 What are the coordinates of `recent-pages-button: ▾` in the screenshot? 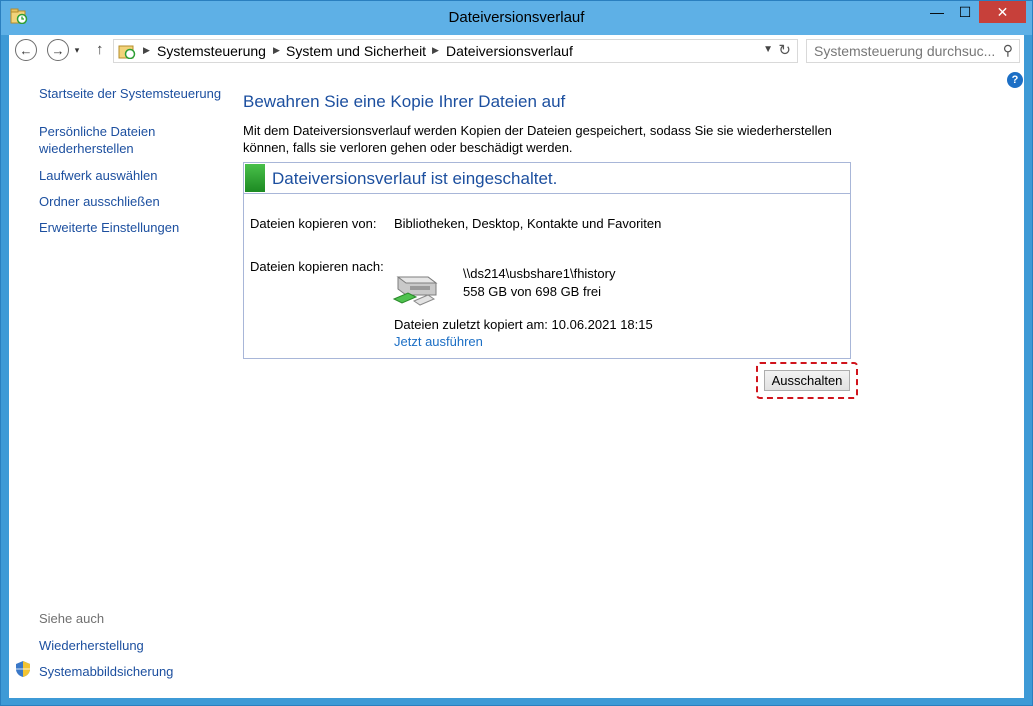 It's located at (77, 50).